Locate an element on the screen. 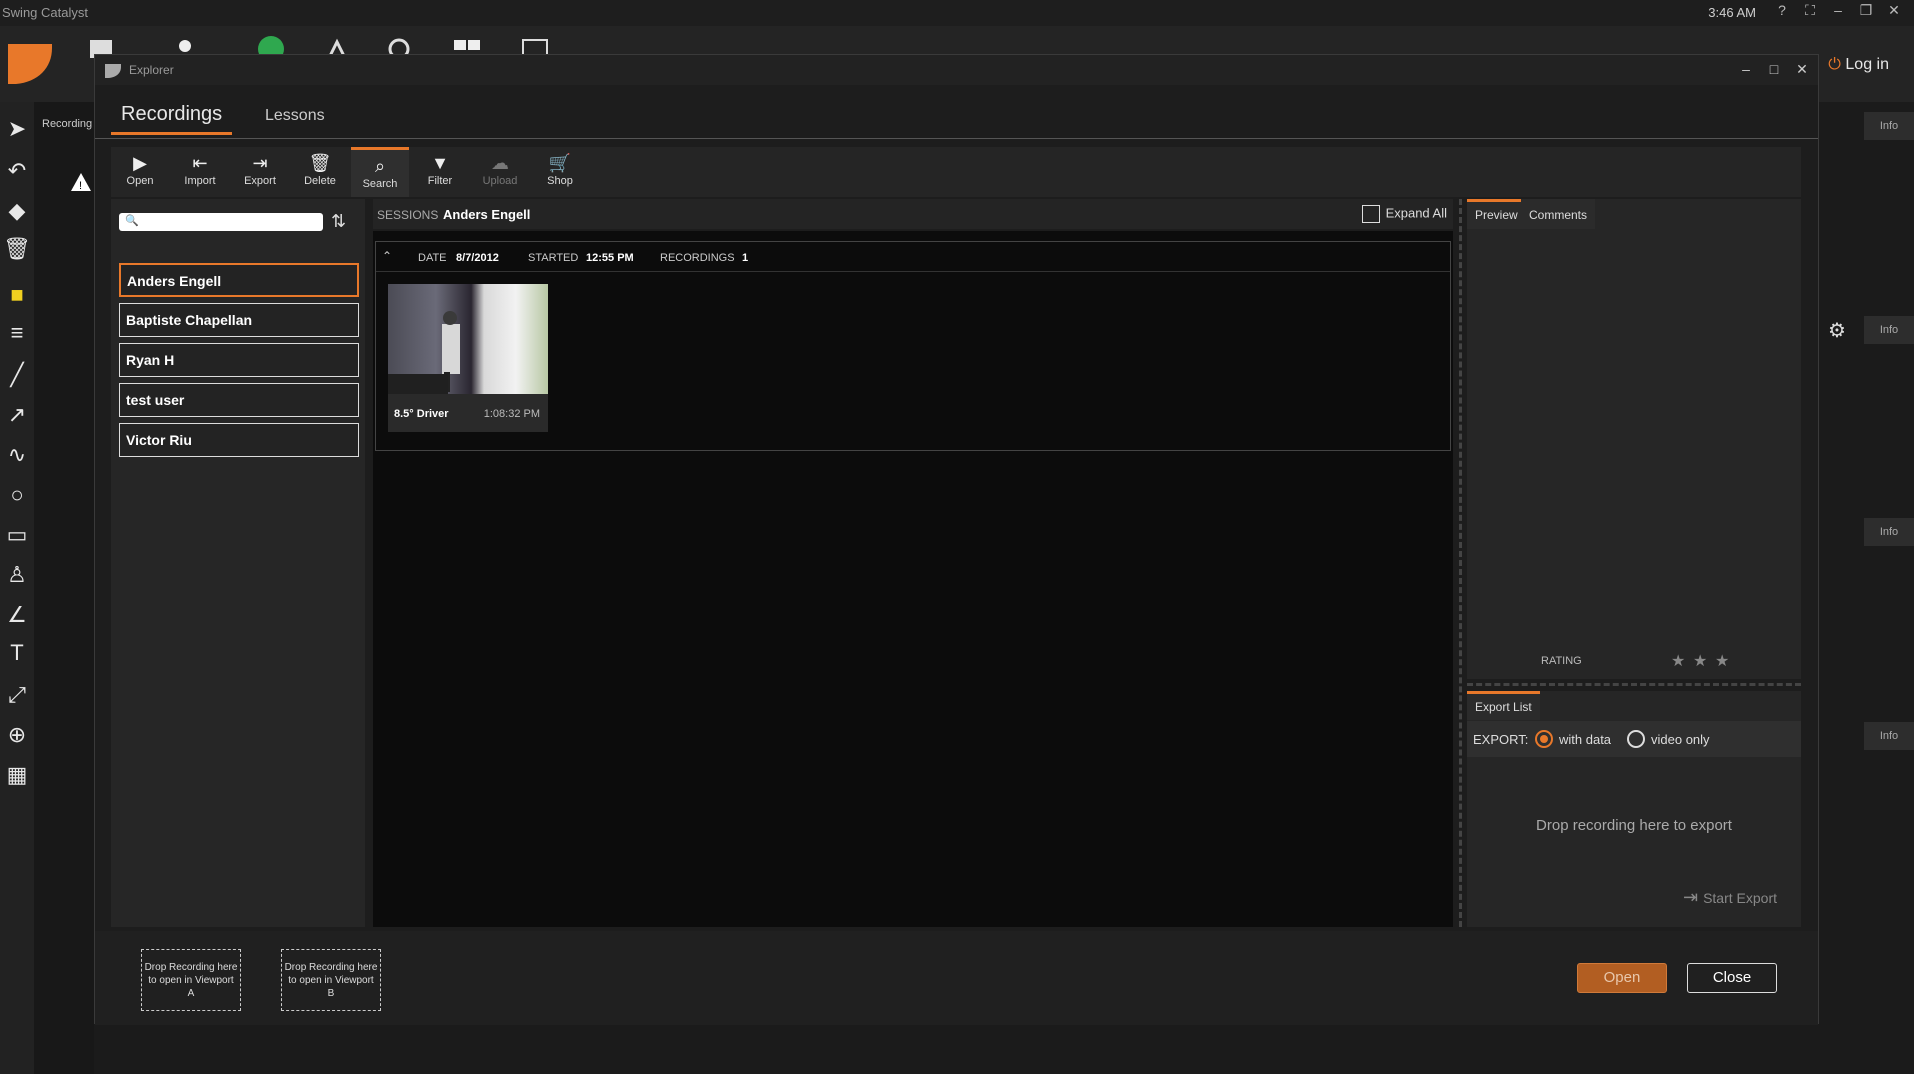 The image size is (1914, 1074). recording-time: 1:08:32 PM is located at coordinates (511, 414).